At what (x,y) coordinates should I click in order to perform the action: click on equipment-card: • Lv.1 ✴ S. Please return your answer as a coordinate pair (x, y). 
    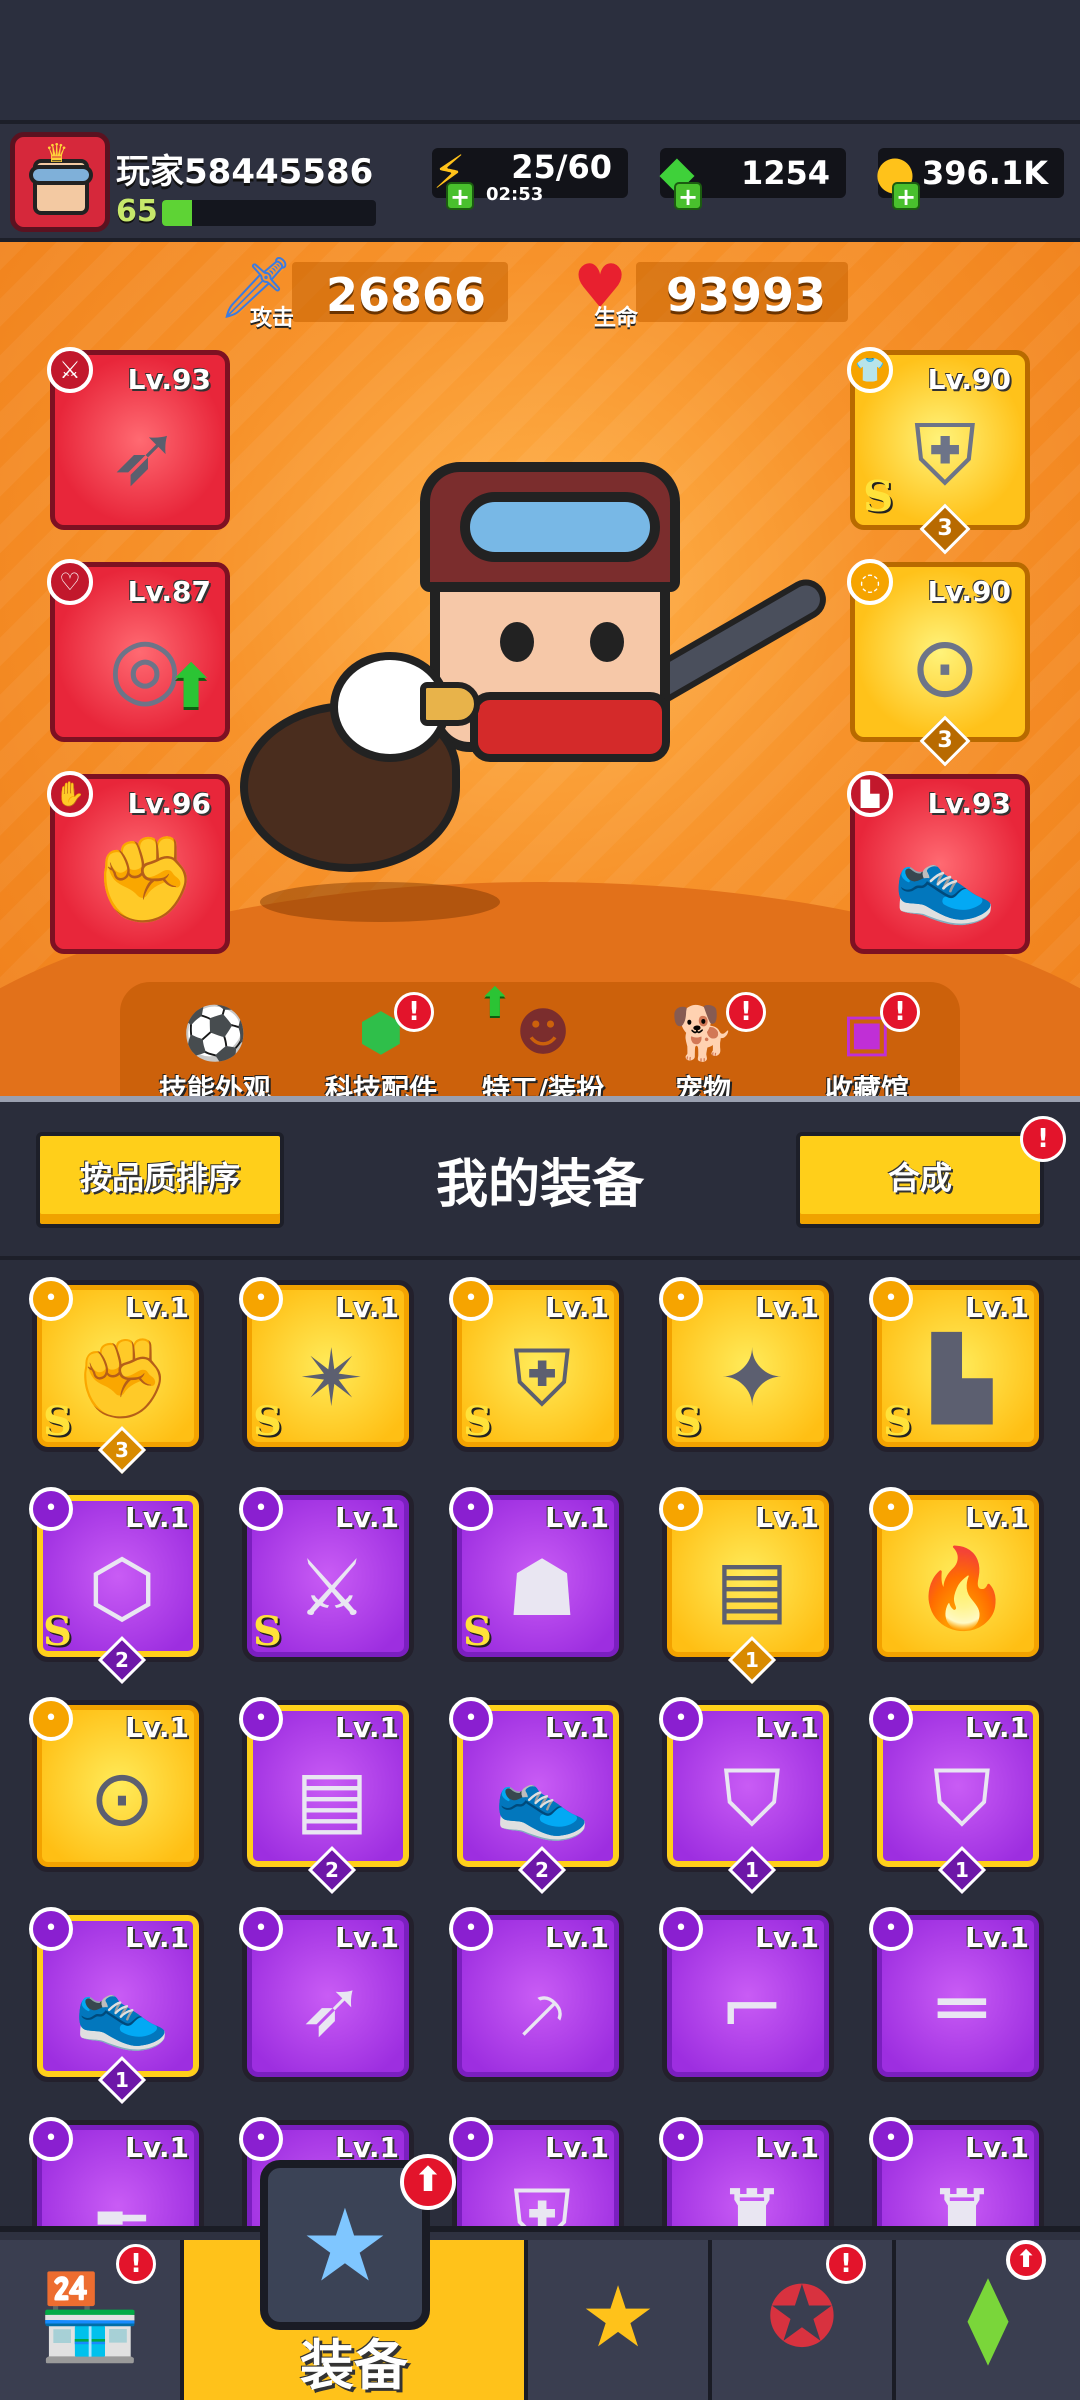
    Looking at the image, I should click on (326, 1364).